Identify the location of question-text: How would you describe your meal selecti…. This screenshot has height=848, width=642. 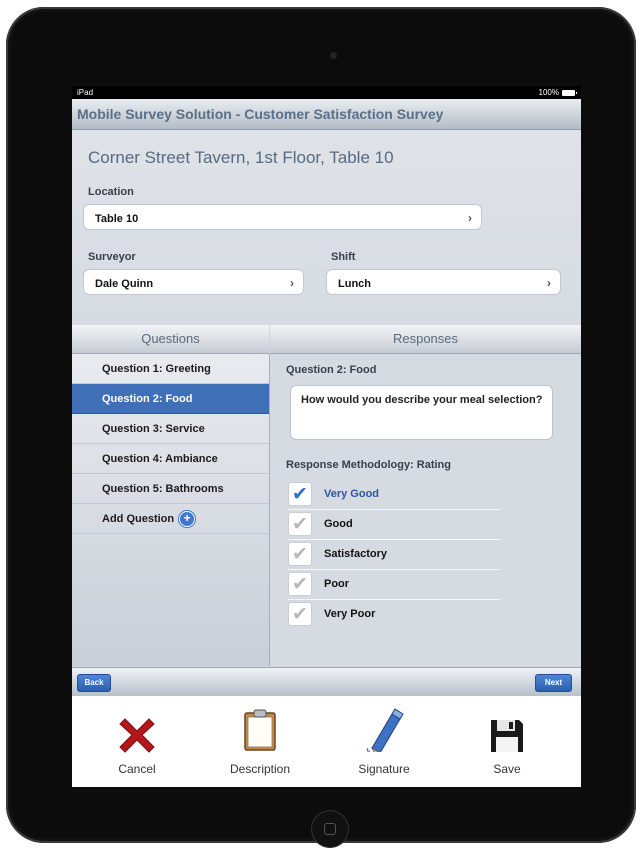
(422, 400).